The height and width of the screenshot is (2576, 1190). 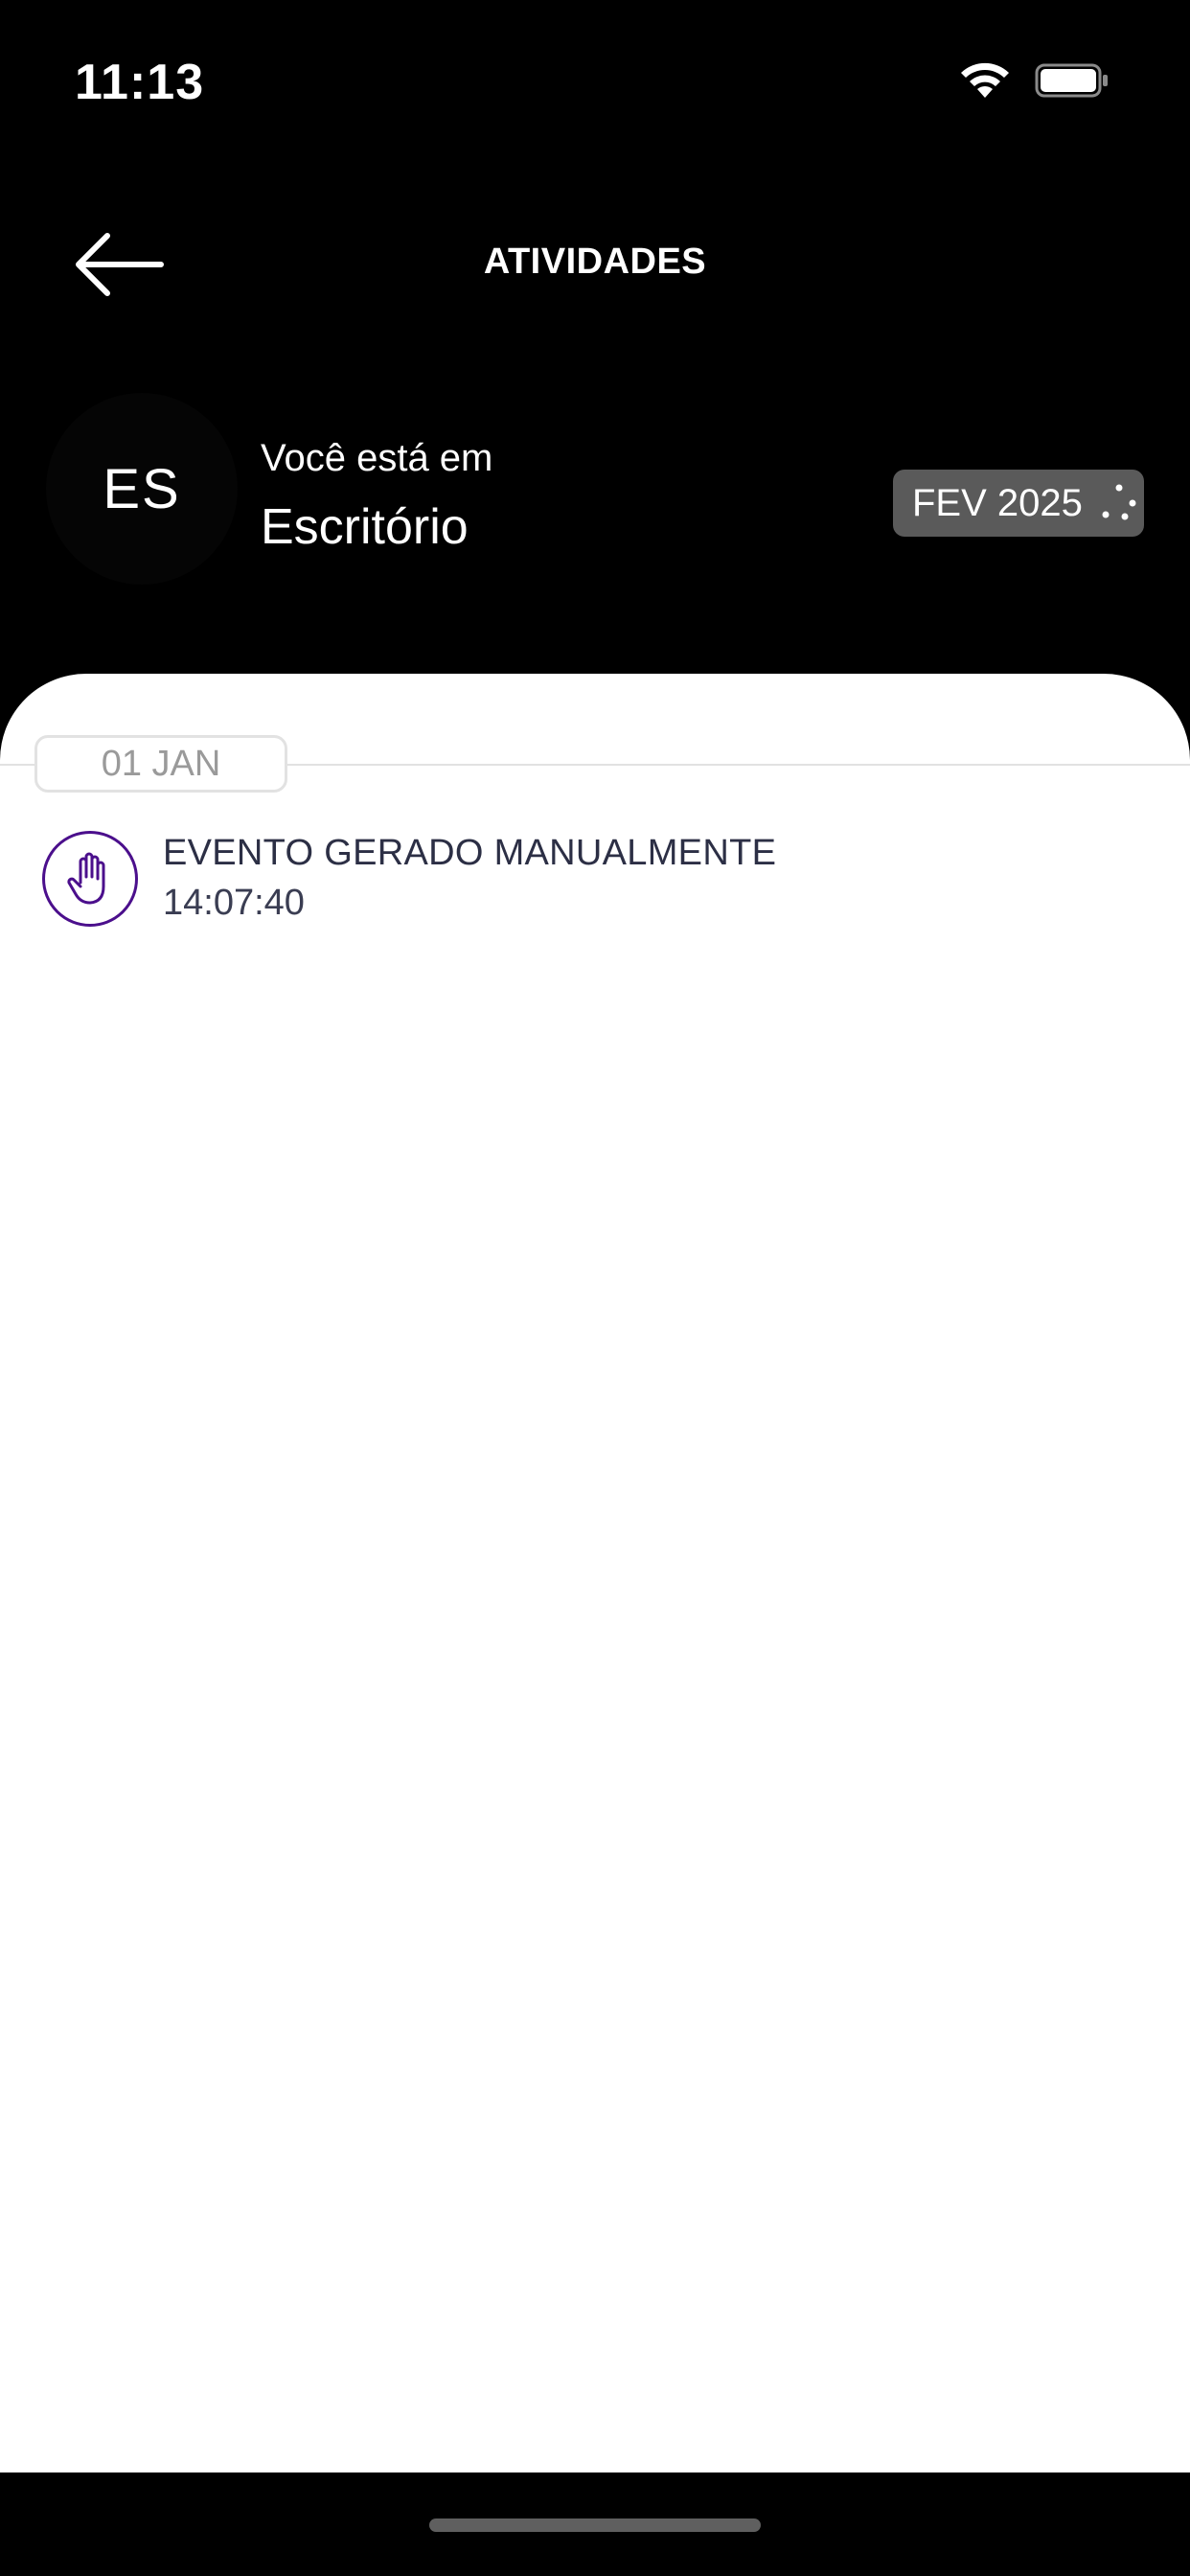 What do you see at coordinates (160, 764) in the screenshot?
I see `date-chip: 01 JAN` at bounding box center [160, 764].